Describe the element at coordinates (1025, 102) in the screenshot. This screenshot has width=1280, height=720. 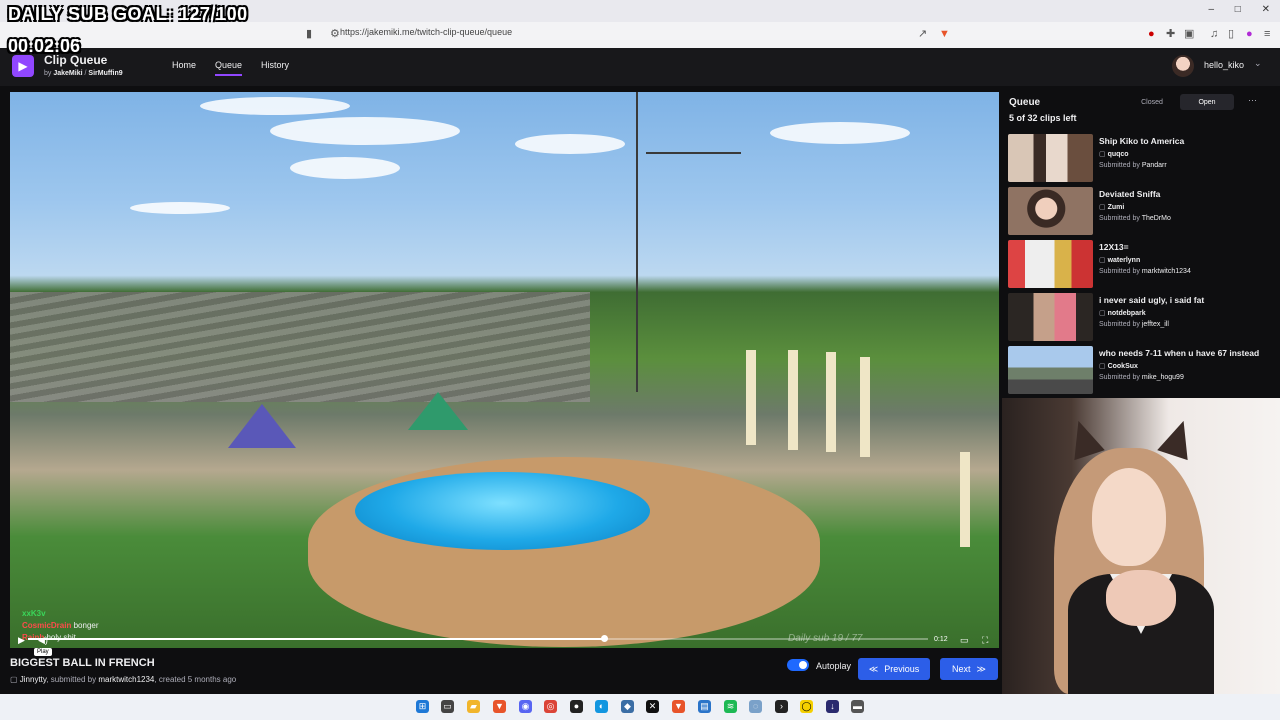
I see `queue-title: Queue` at that location.